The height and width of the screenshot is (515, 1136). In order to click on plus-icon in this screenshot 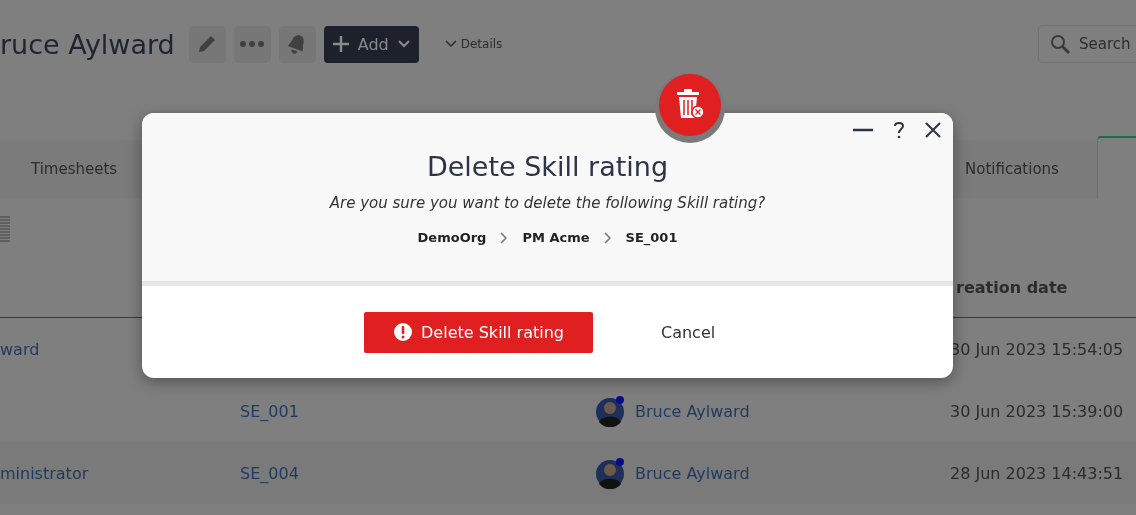, I will do `click(340, 44)`.